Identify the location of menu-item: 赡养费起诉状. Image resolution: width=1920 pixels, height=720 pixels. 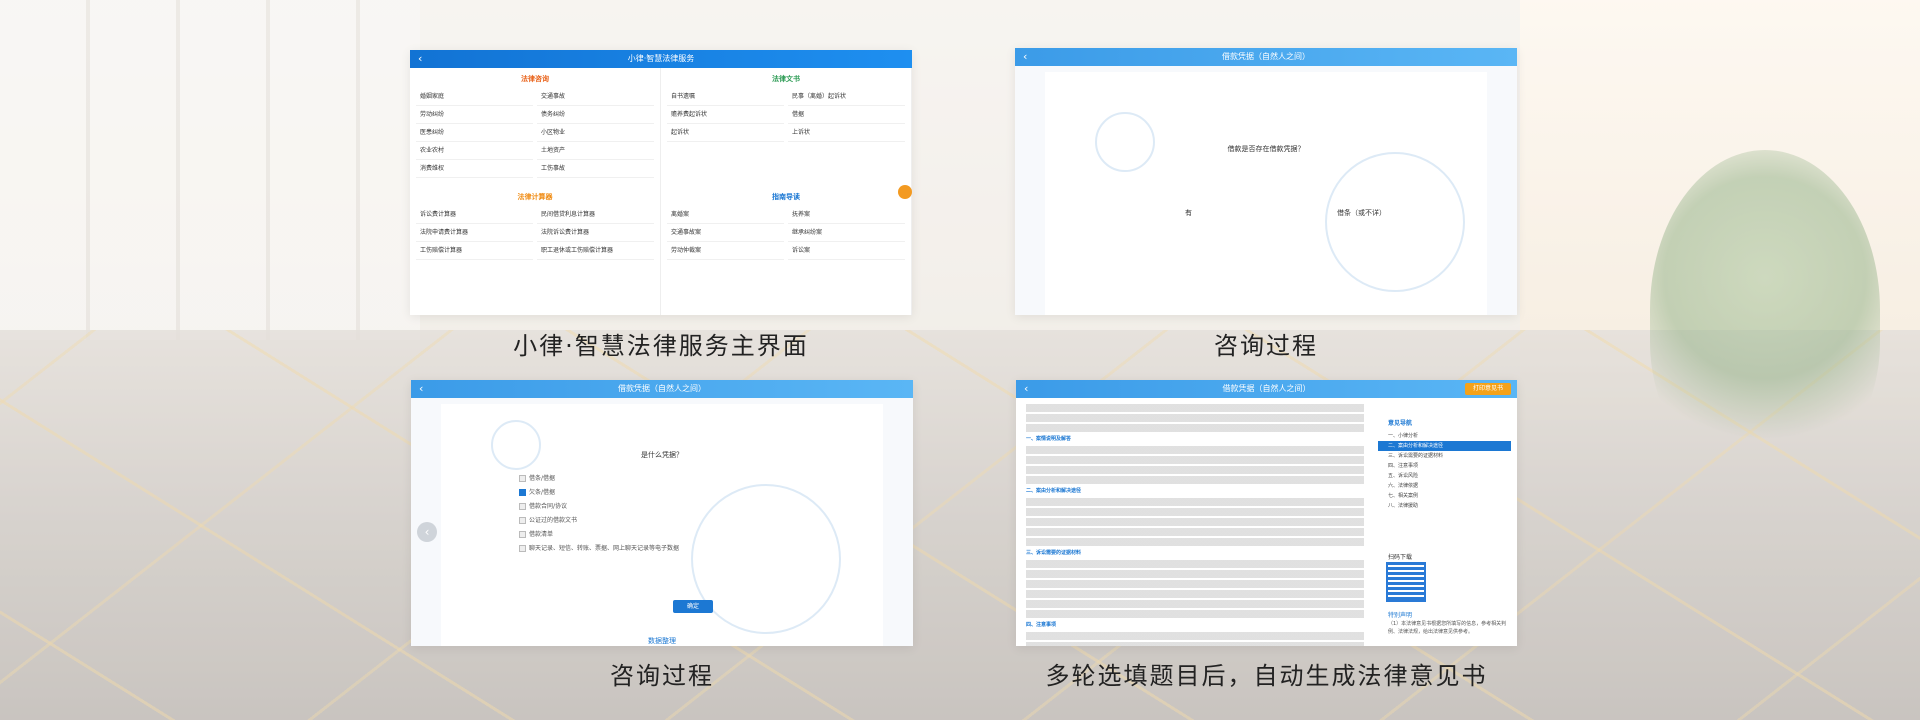
(725, 115).